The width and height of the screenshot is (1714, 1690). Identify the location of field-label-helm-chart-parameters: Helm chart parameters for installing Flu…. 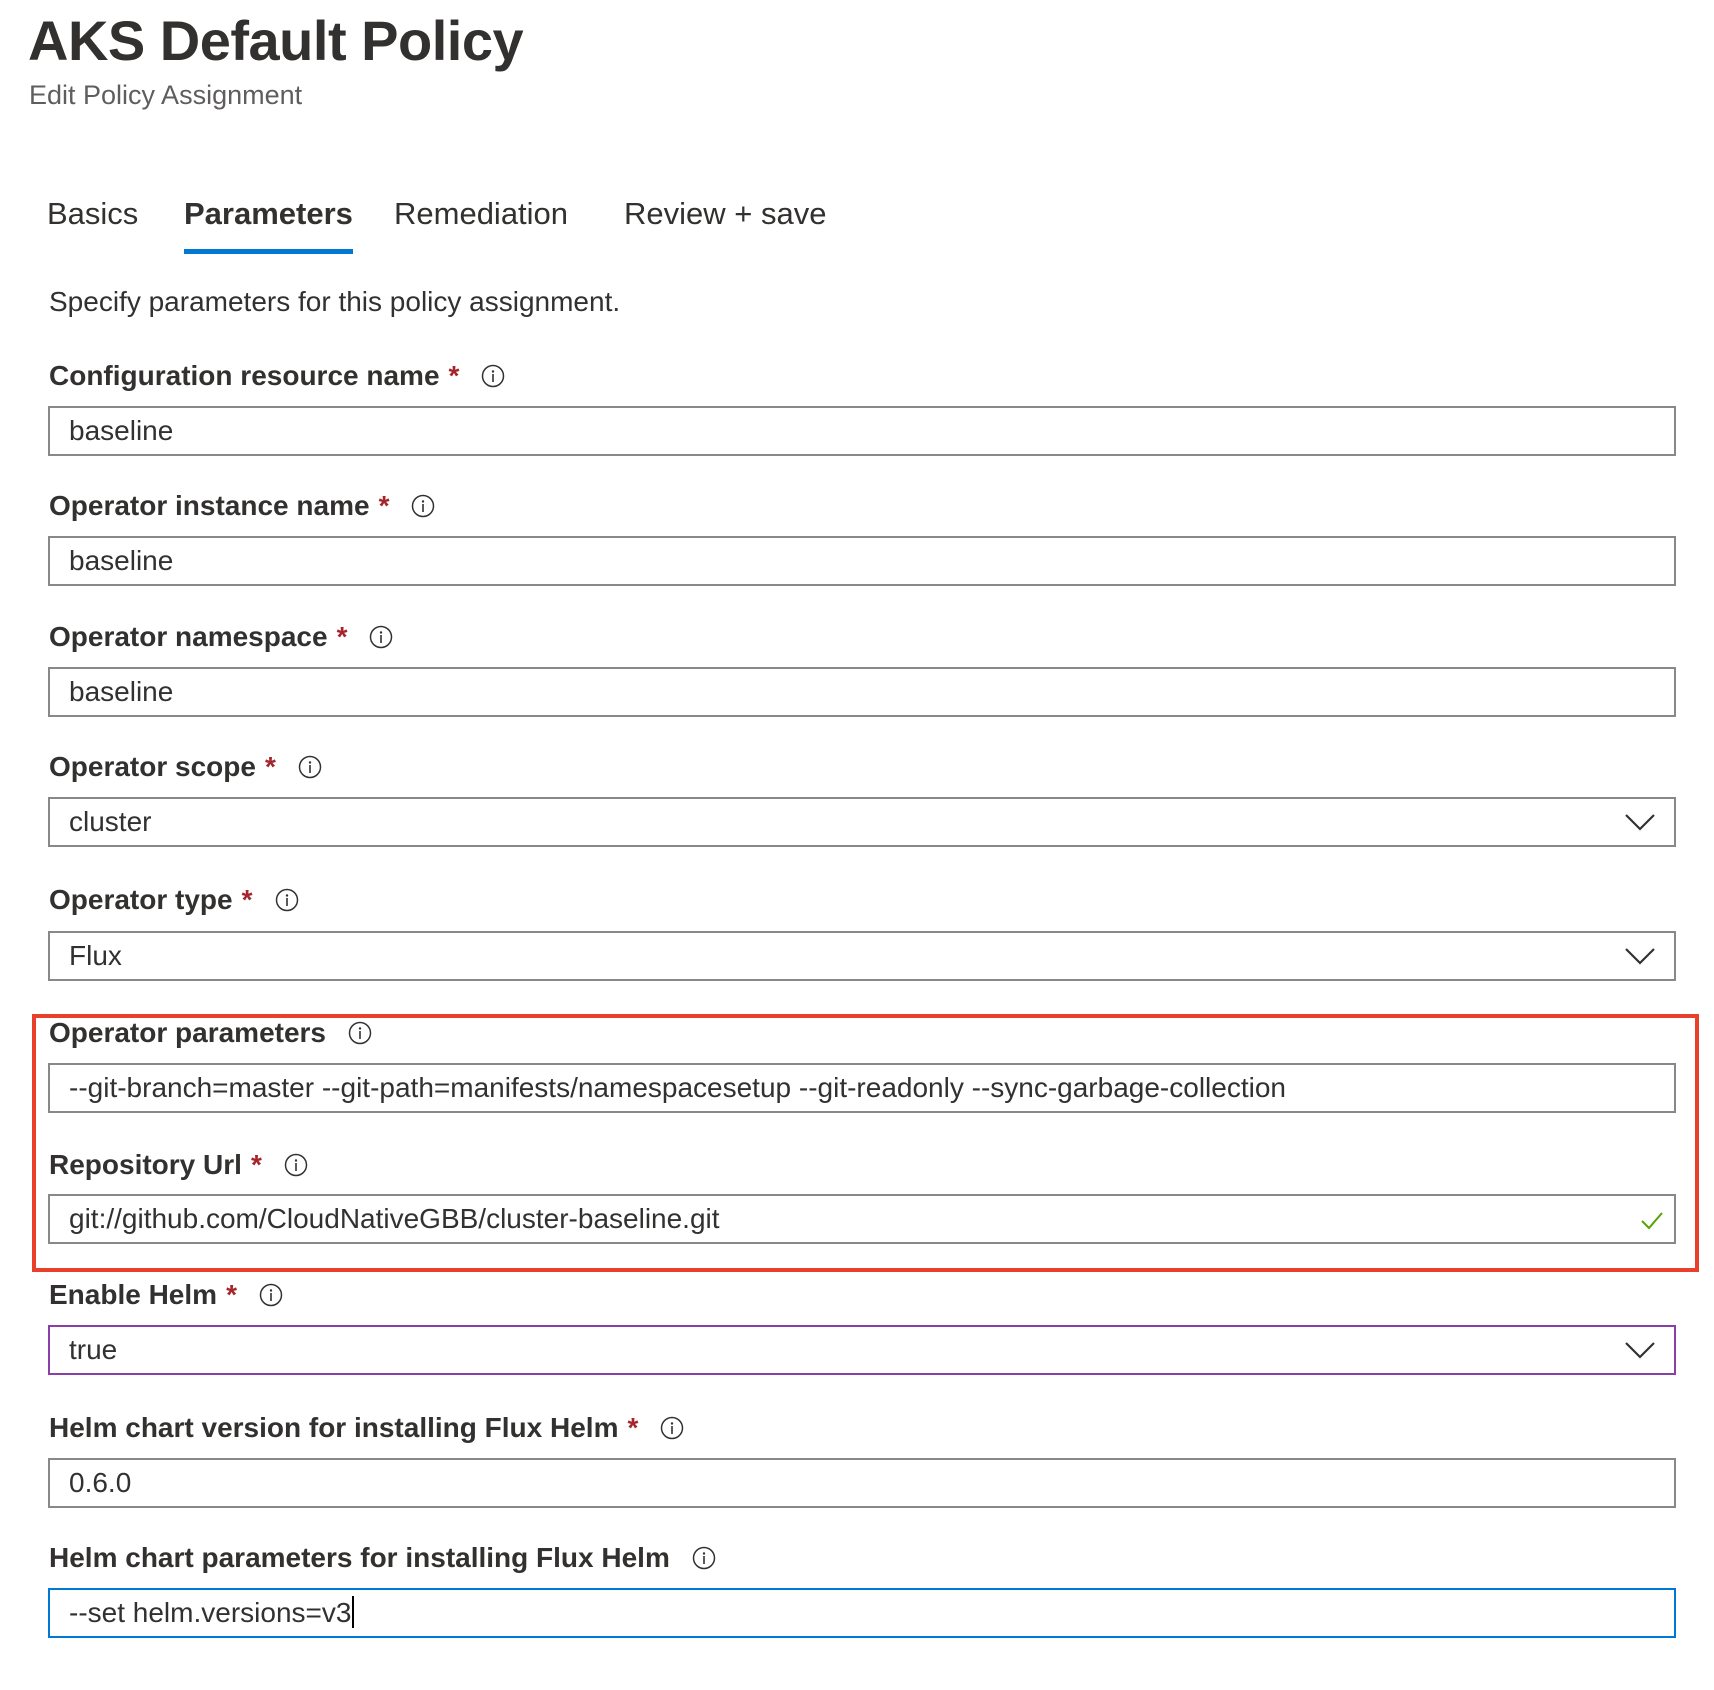
(382, 1558).